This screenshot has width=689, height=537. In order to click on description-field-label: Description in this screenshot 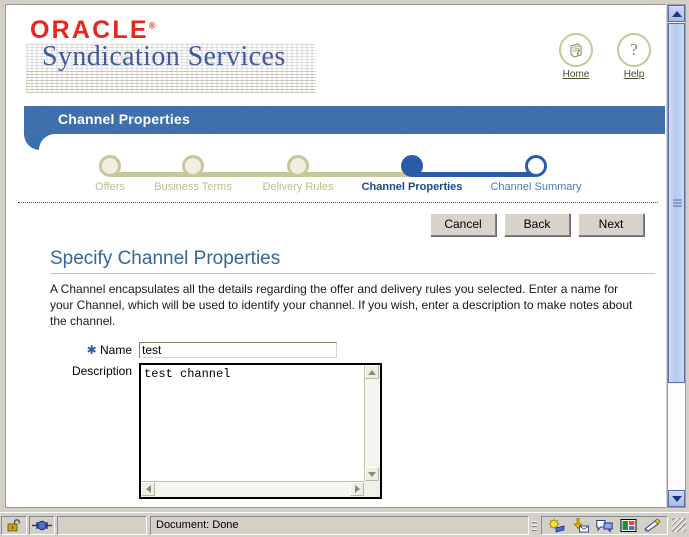, I will do `click(101, 371)`.